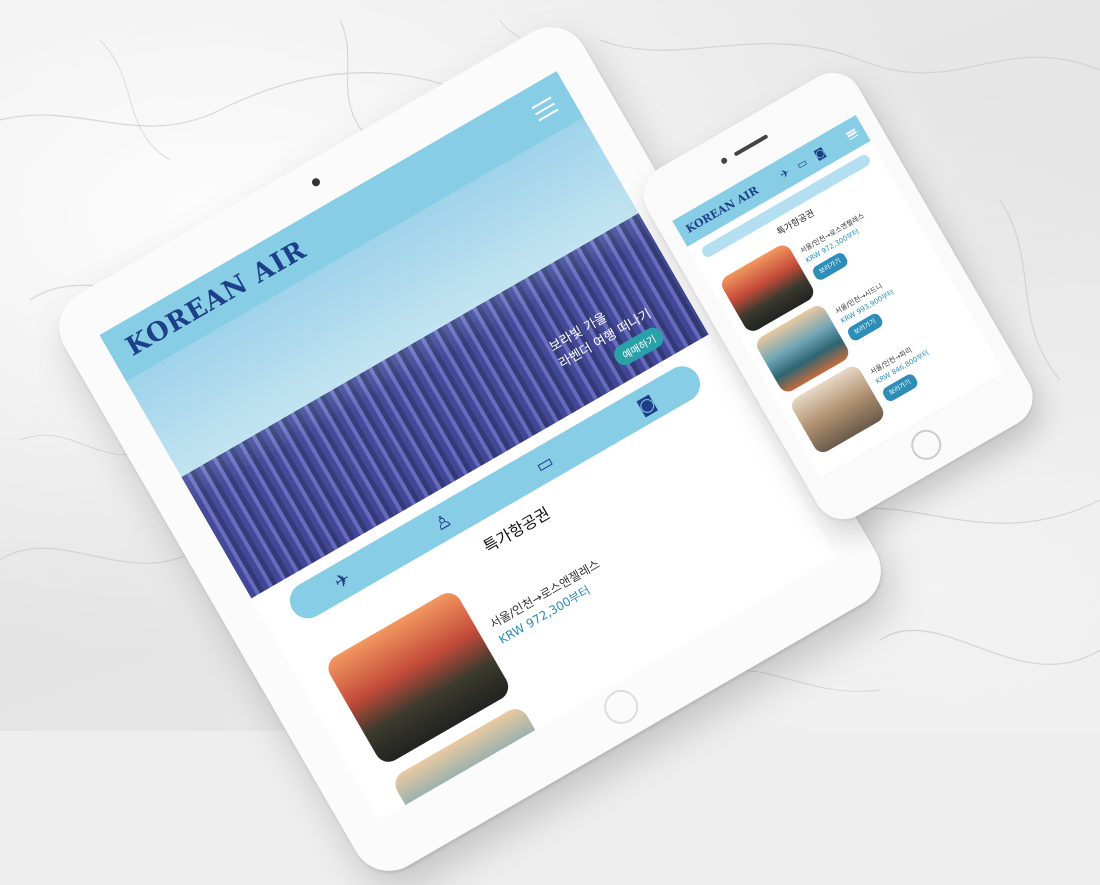 The image size is (1100, 885). Describe the element at coordinates (621, 707) in the screenshot. I see `tablet-home-button` at that location.